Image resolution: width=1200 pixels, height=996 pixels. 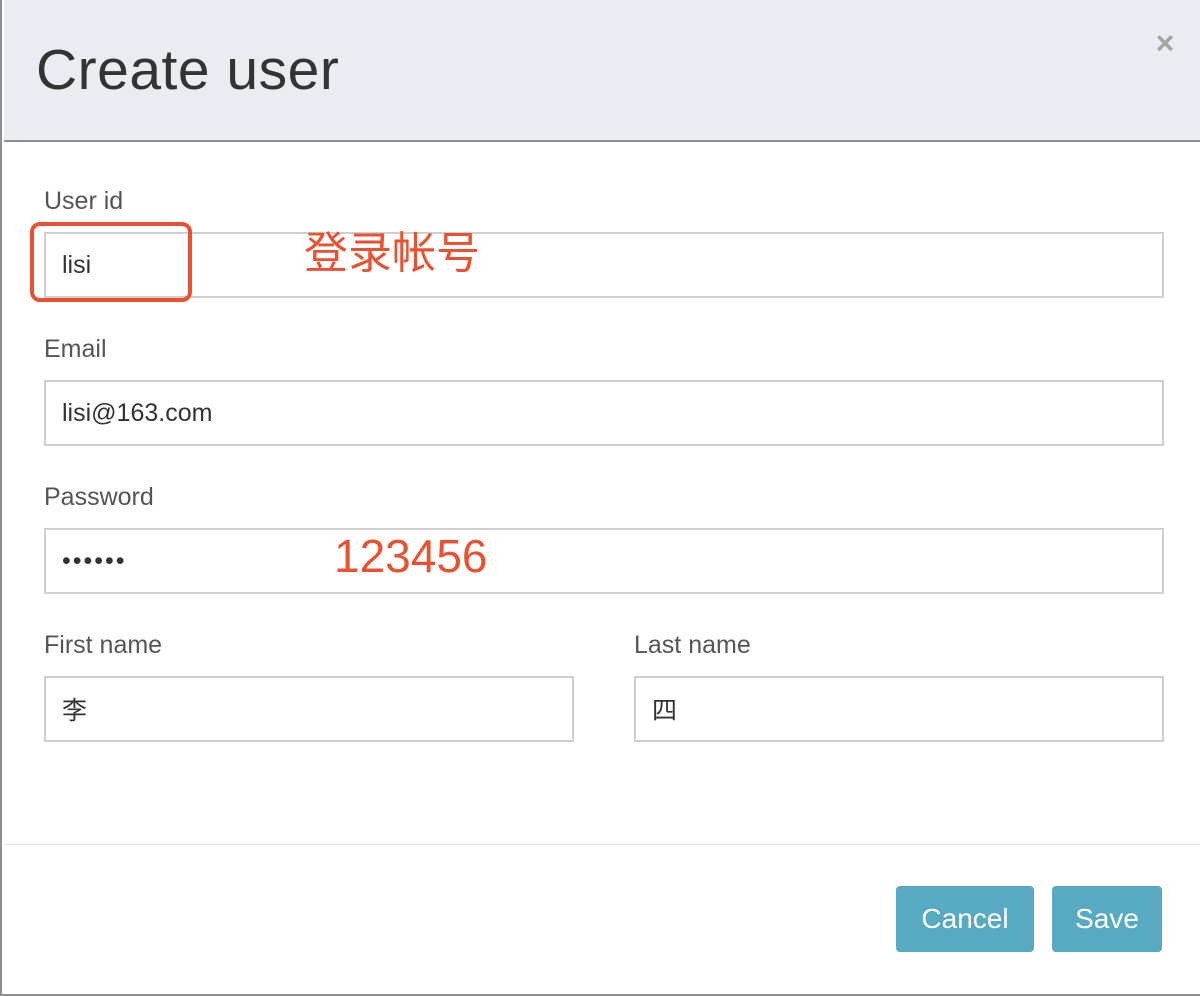 What do you see at coordinates (604, 413) in the screenshot?
I see `email-input` at bounding box center [604, 413].